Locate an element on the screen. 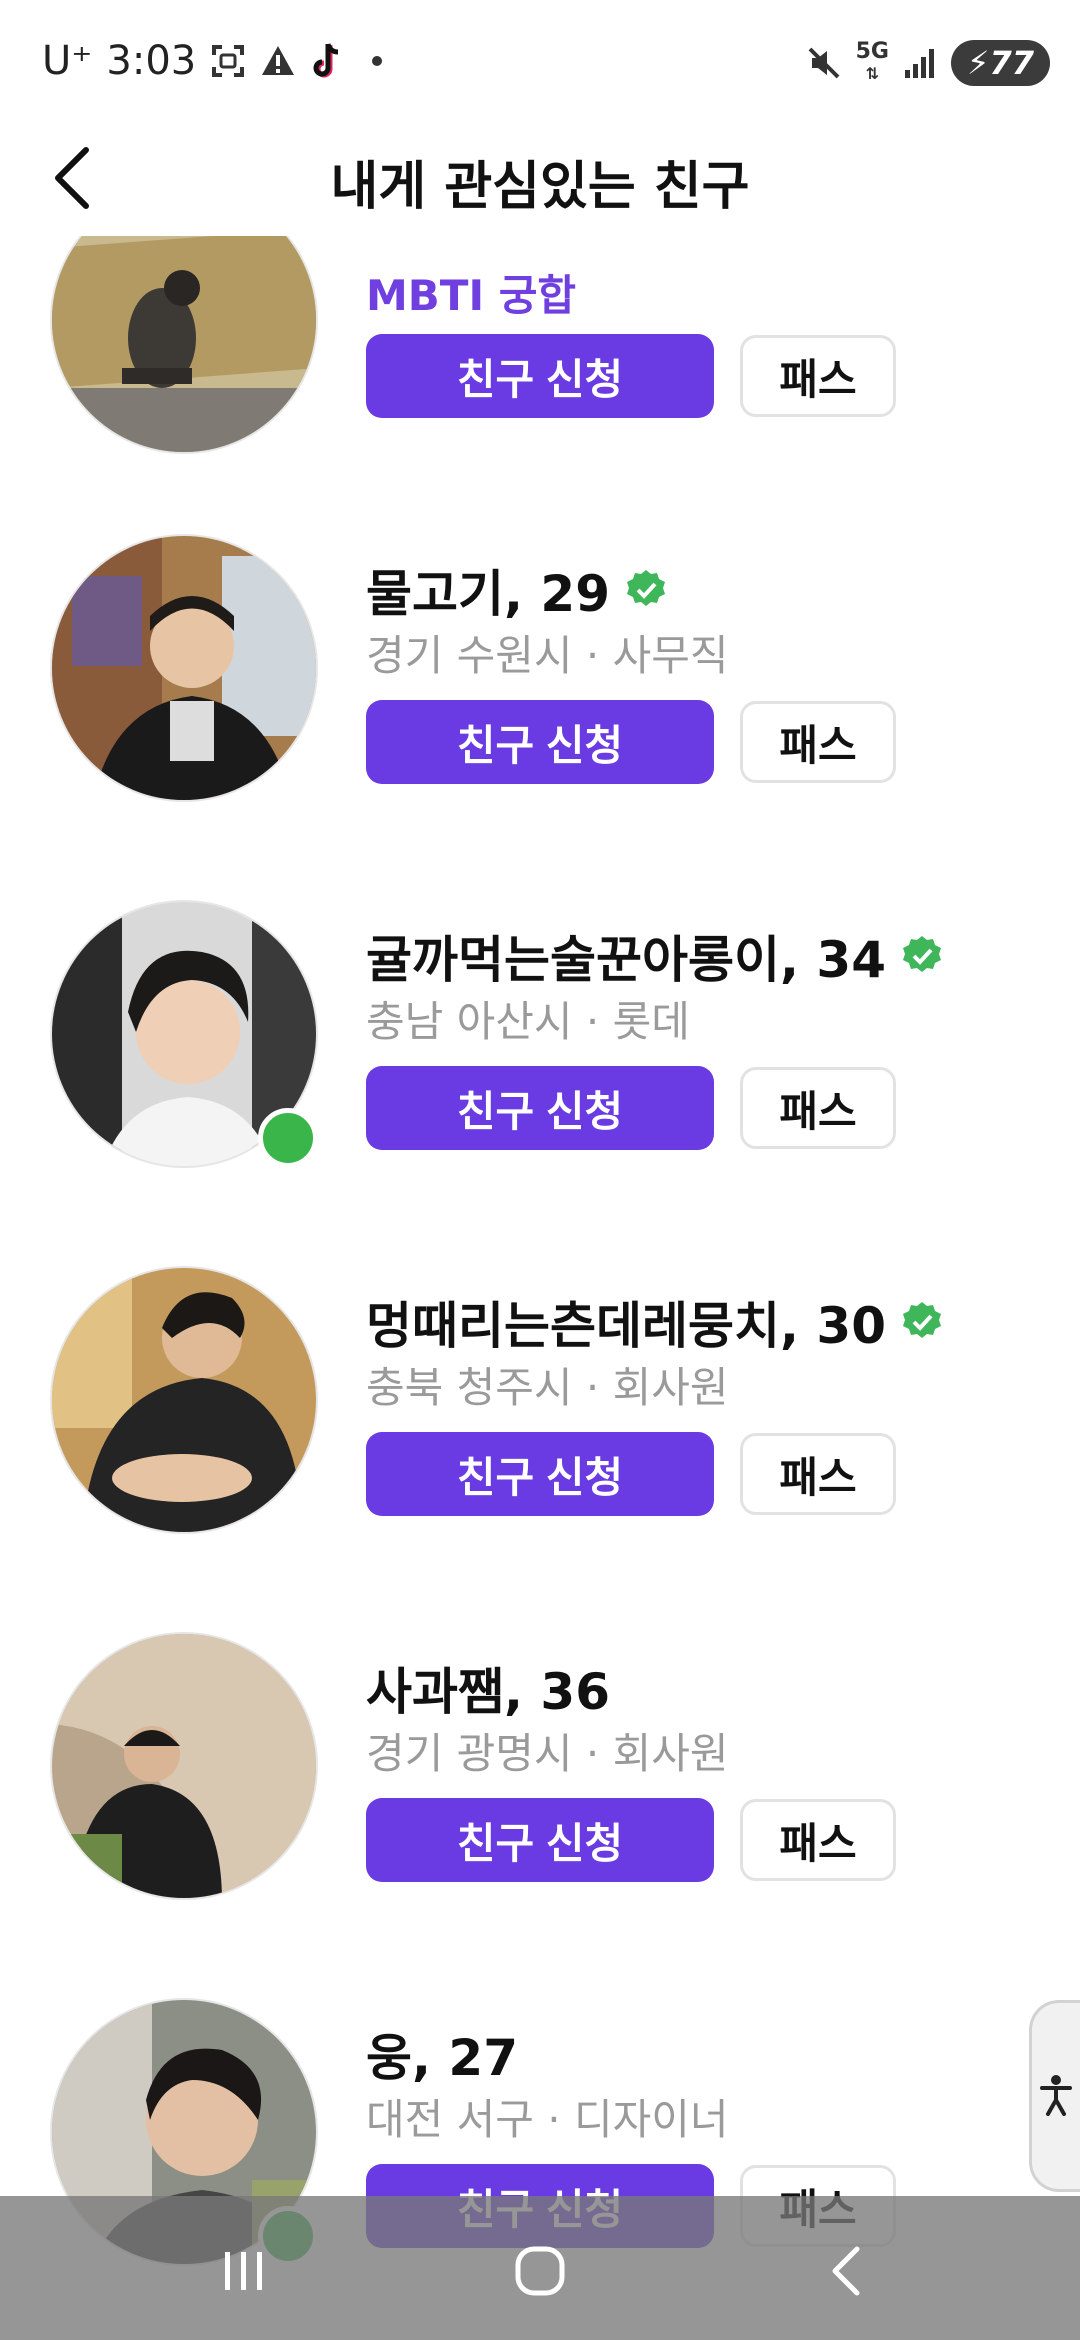 The image size is (1080, 2340). system-nav-bar is located at coordinates (540, 2268).